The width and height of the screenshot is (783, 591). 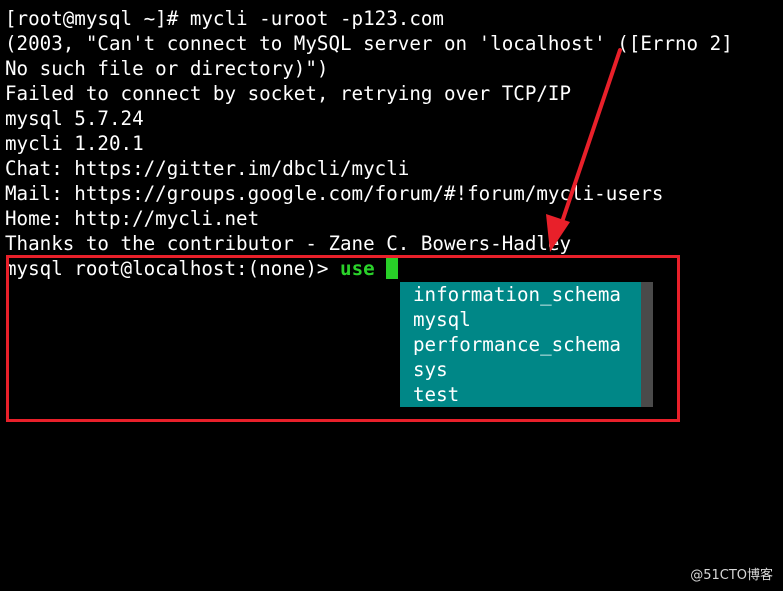 What do you see at coordinates (731, 575) in the screenshot?
I see `watermark: @51CTO博客` at bounding box center [731, 575].